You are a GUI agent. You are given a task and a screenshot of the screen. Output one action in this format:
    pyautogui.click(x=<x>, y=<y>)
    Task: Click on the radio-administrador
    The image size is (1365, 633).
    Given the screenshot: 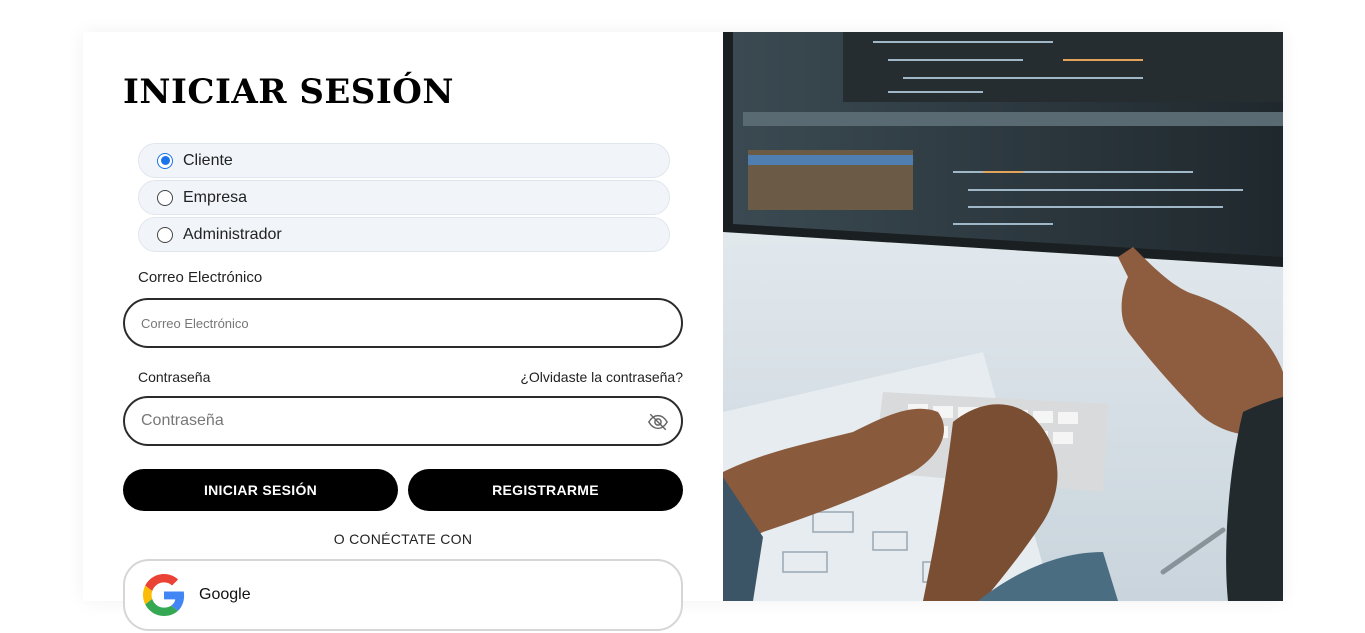 What is the action you would take?
    pyautogui.click(x=165, y=234)
    